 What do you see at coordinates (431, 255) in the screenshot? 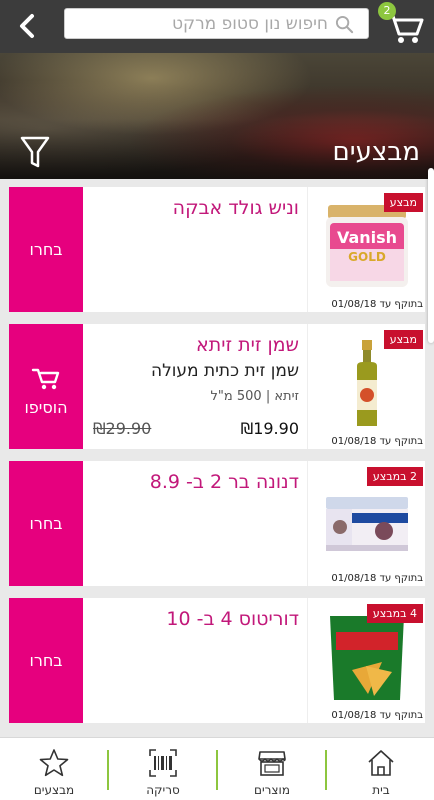
I see `scrollbar` at bounding box center [431, 255].